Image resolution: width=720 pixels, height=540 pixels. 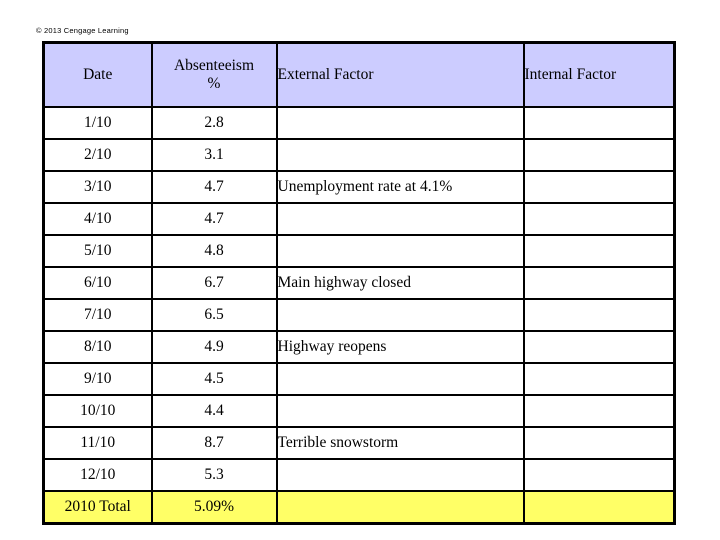 I want to click on column-header-absenteeism-label: Absenteeism, so click(x=214, y=66).